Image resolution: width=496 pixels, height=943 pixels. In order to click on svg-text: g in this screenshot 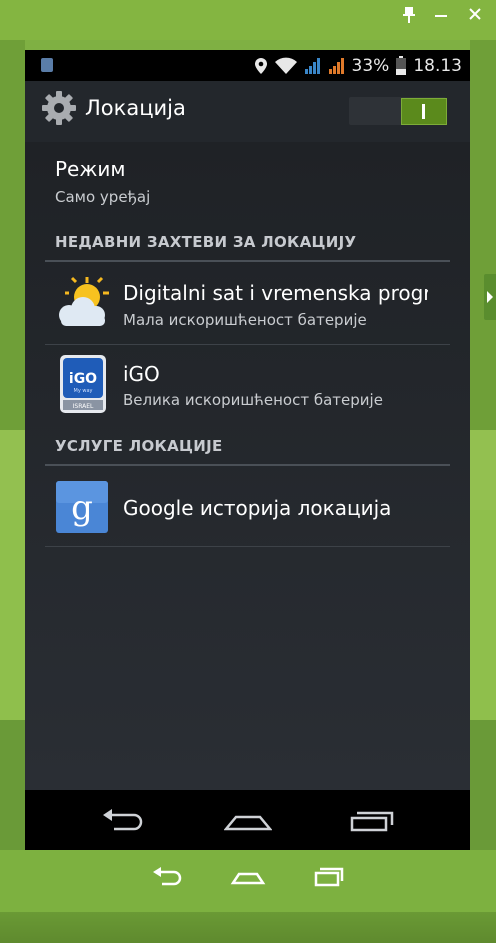, I will do `click(82, 508)`.